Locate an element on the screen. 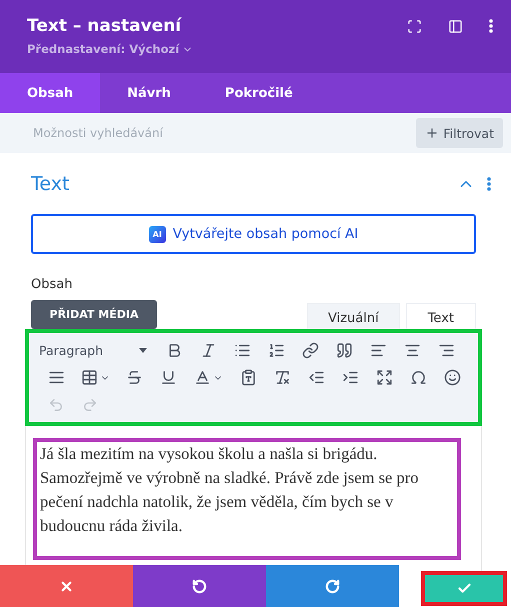  search-field: Možnosti vyhledávání is located at coordinates (158, 133).